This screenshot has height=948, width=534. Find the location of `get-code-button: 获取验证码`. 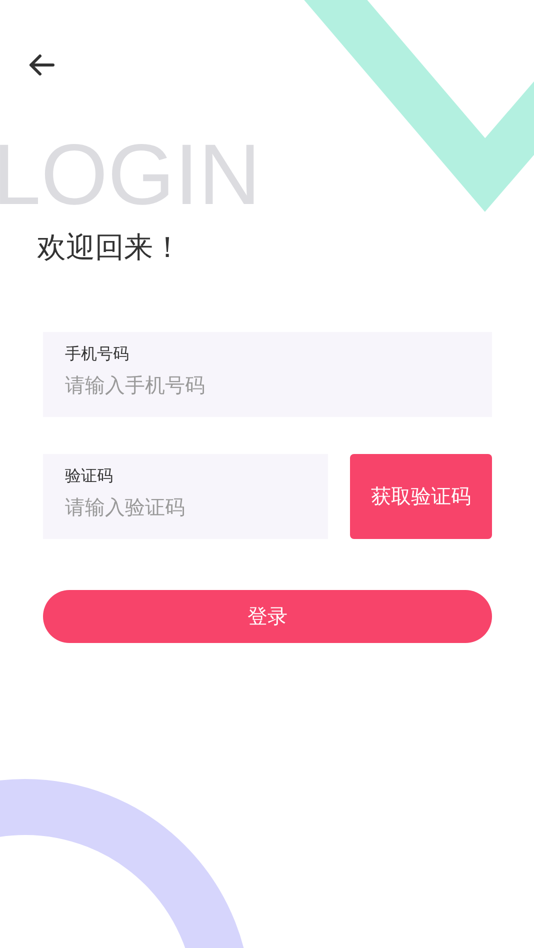

get-code-button: 获取验证码 is located at coordinates (421, 496).